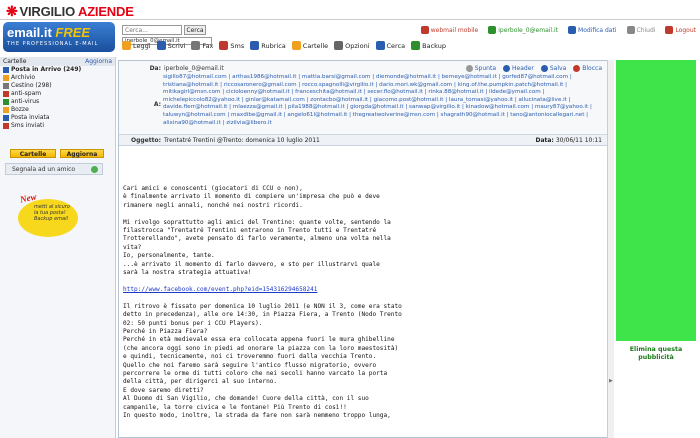  I want to click on action-label: Header, so click(523, 68).